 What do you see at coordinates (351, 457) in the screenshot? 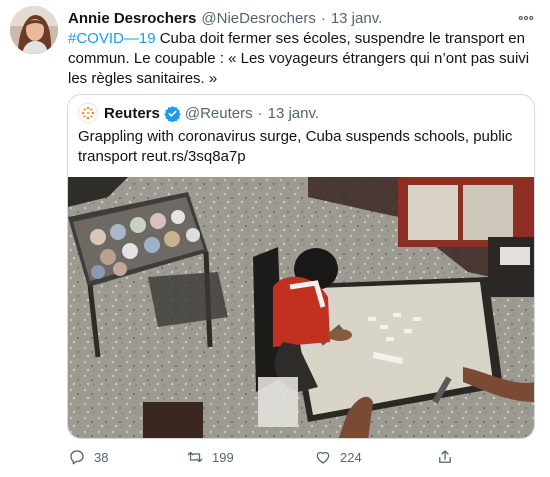
I see `like-count: 224` at bounding box center [351, 457].